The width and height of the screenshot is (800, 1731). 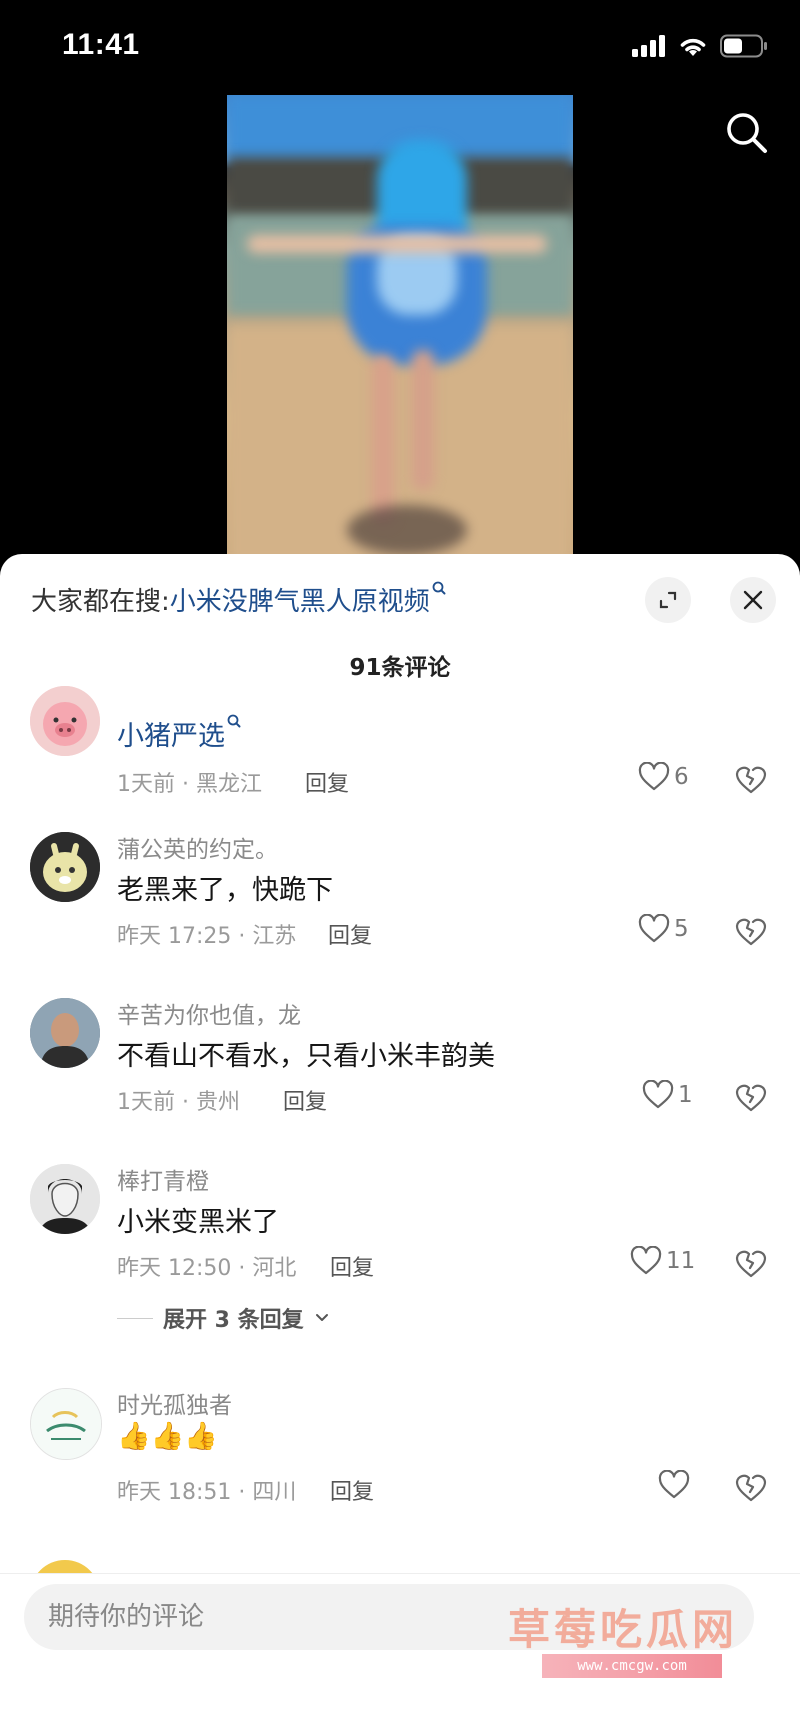 What do you see at coordinates (400, 47) in the screenshot?
I see `status-bar: 11:41` at bounding box center [400, 47].